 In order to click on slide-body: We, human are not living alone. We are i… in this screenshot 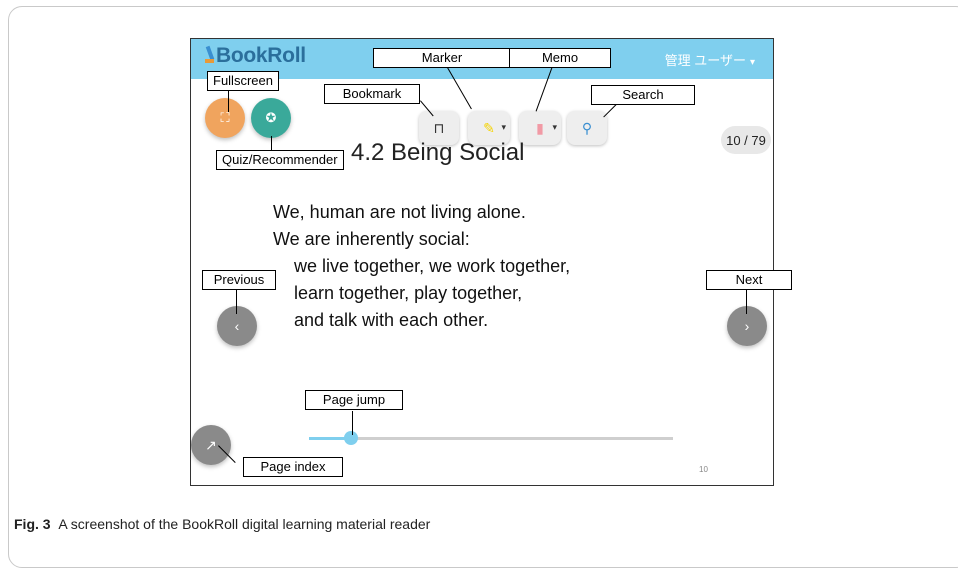, I will do `click(421, 266)`.